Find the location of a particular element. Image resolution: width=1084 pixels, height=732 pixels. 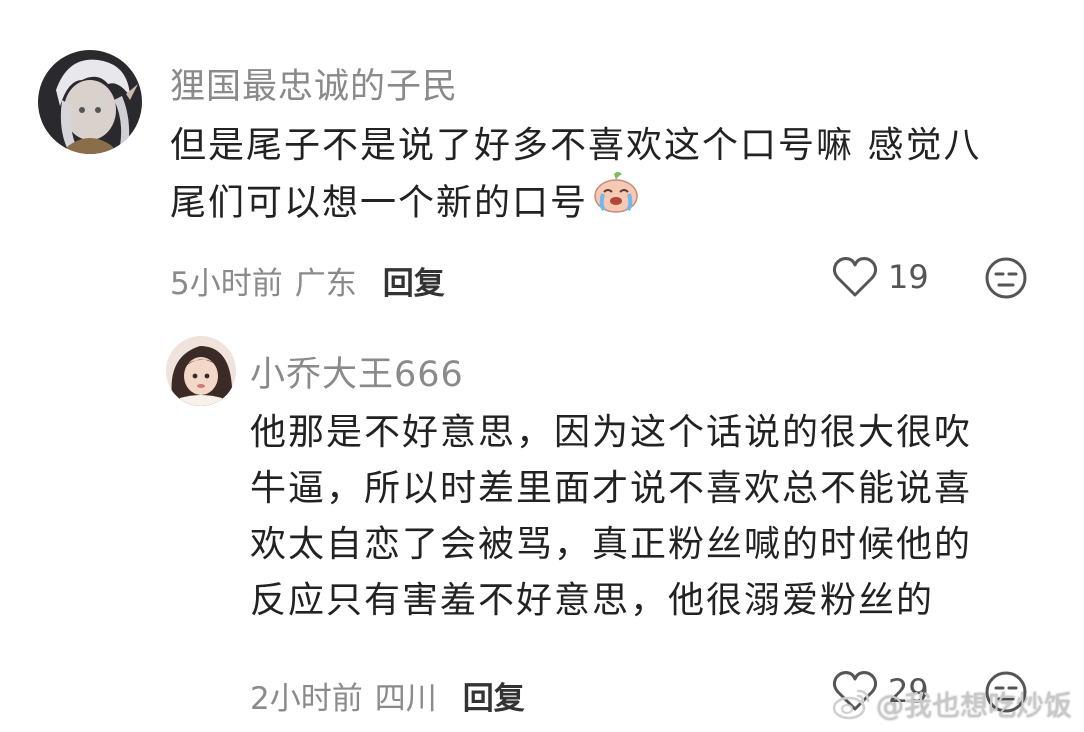

comment-line: 他那是不好意思，因为这个话说的很大很吹 is located at coordinates (611, 432).